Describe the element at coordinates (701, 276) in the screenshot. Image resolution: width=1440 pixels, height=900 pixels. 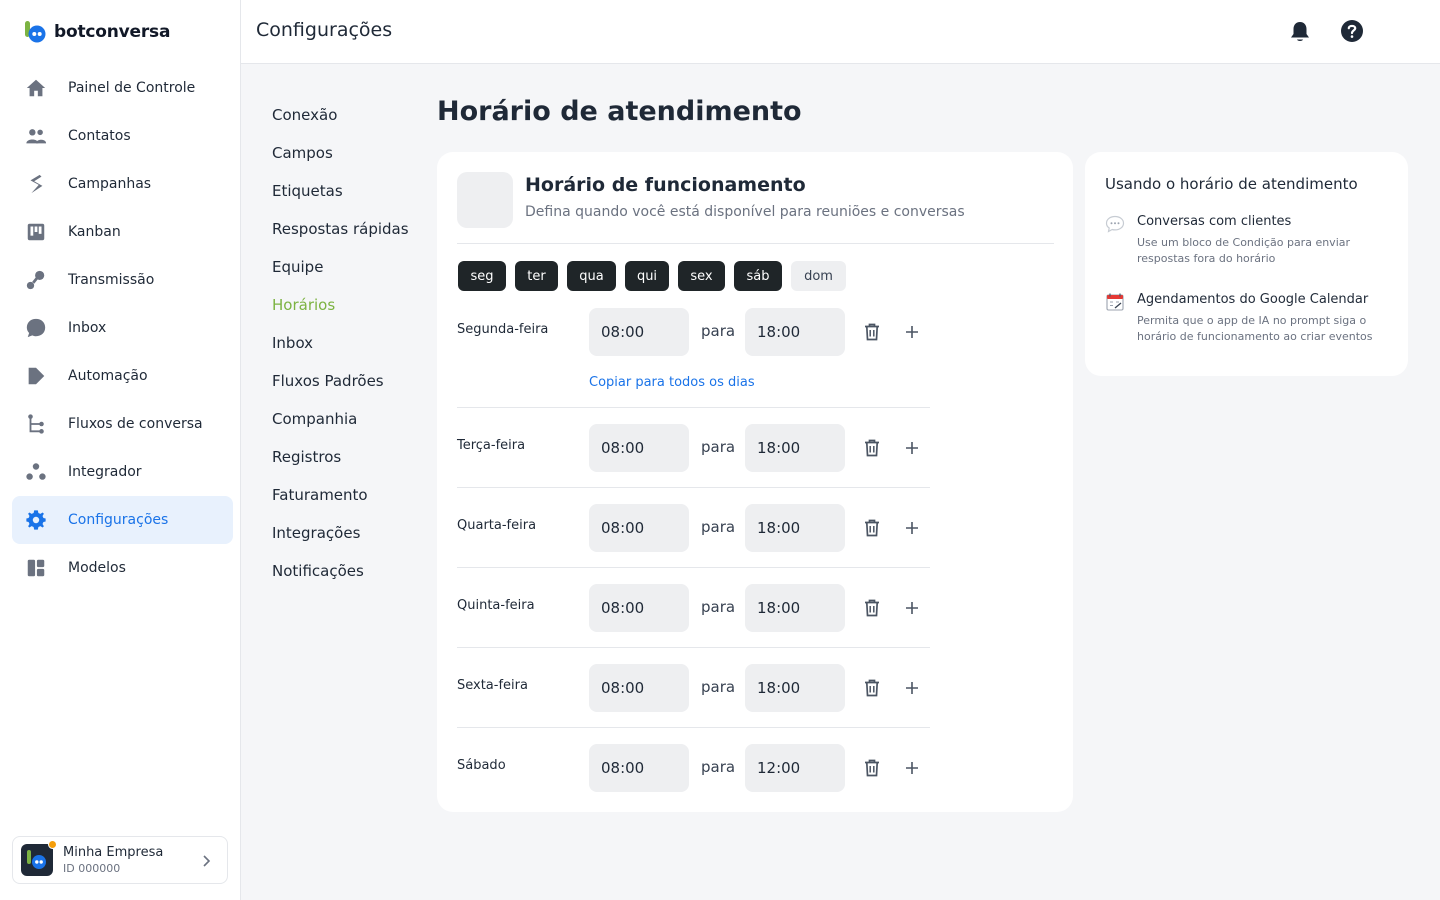
I see `day-chip-sex: sex` at that location.